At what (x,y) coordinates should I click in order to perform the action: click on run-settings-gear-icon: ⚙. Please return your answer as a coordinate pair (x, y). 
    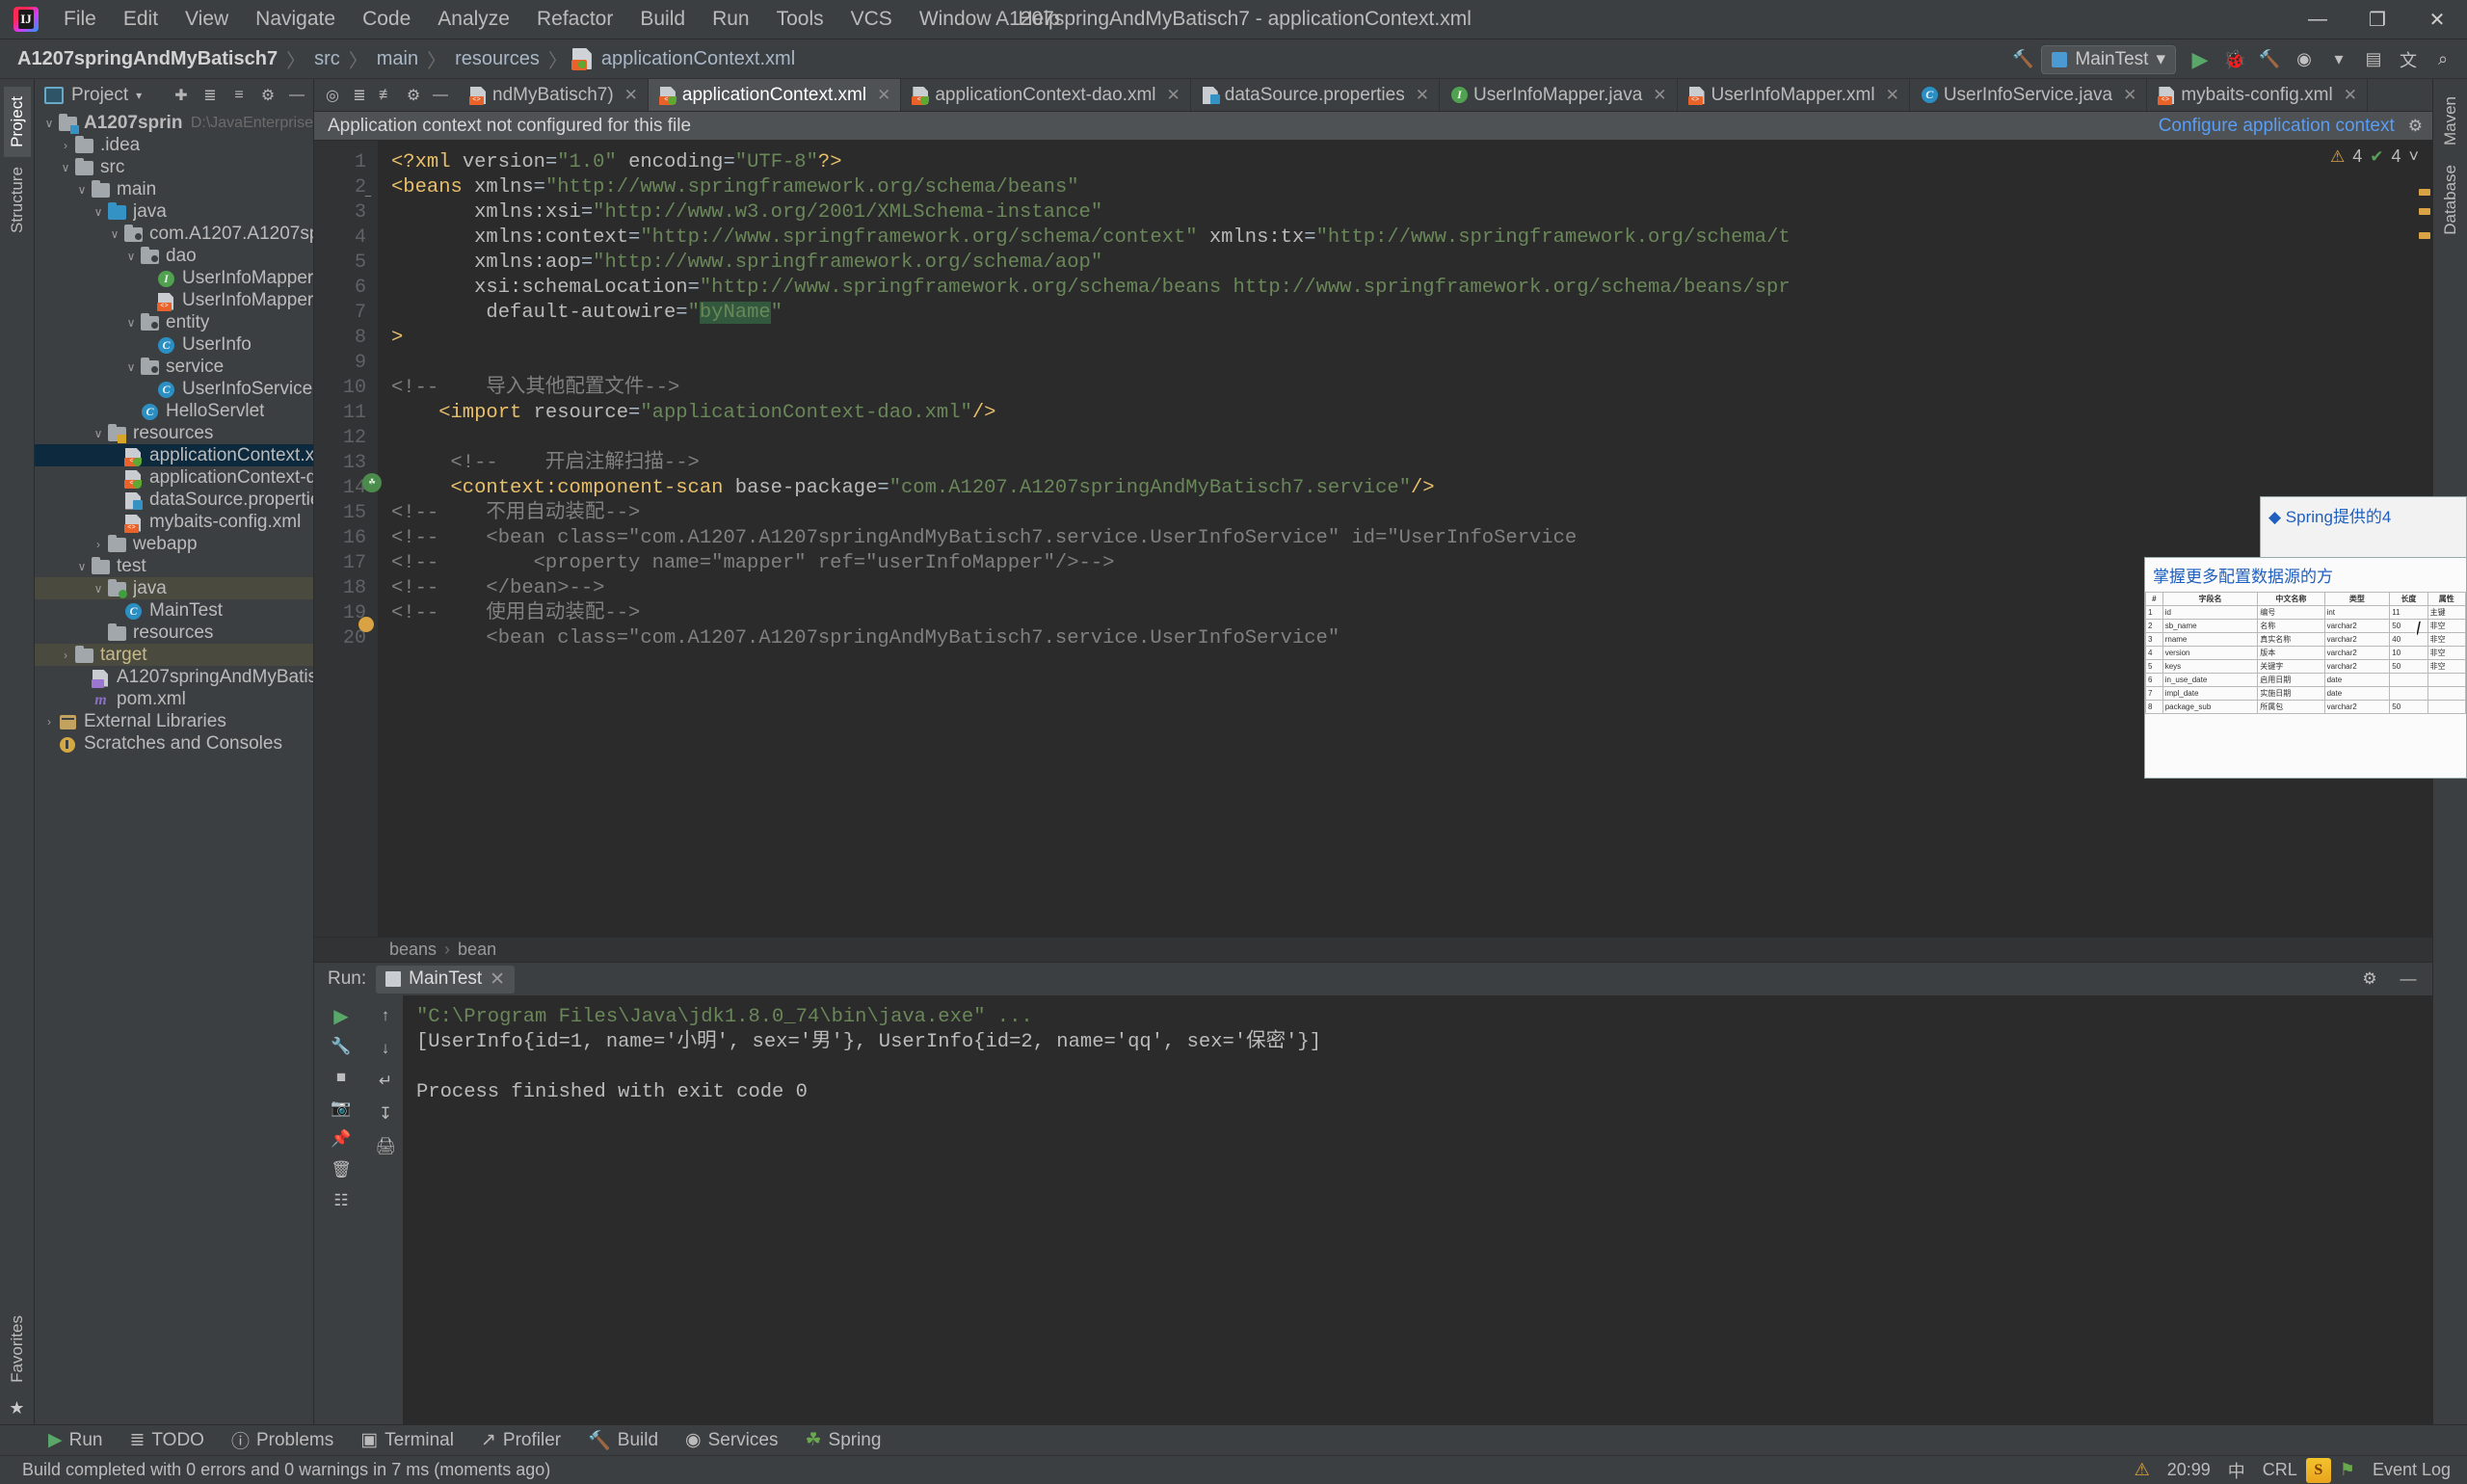
    Looking at the image, I should click on (2369, 979).